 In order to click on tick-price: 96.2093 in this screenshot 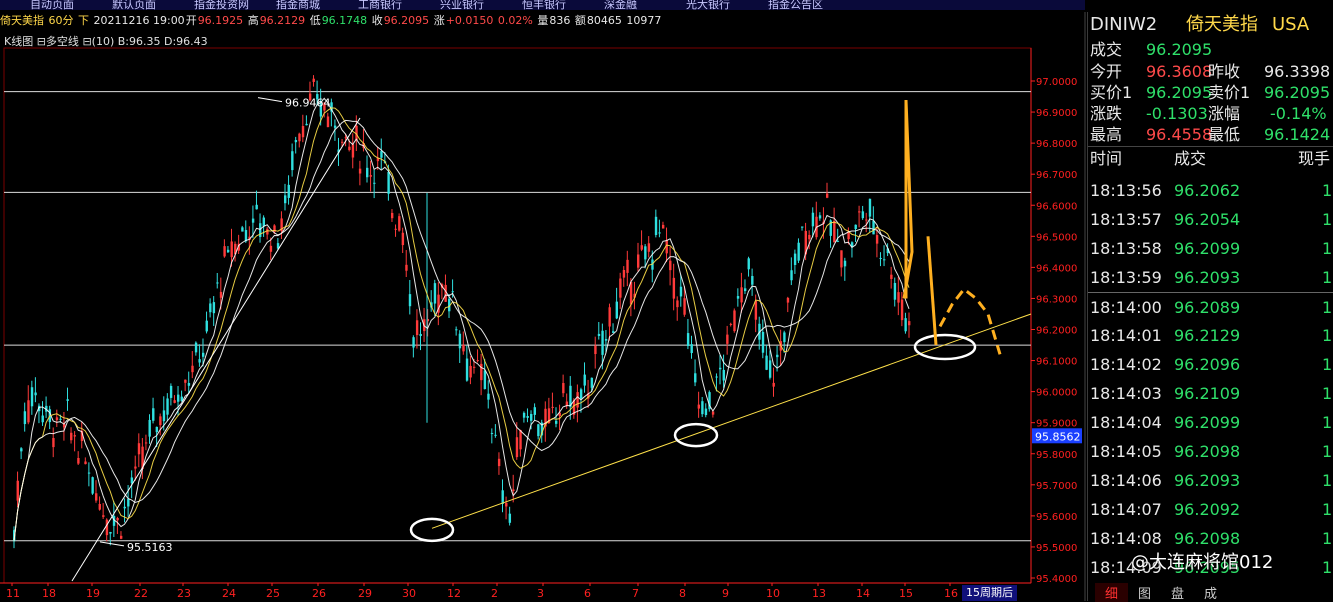, I will do `click(1207, 480)`.